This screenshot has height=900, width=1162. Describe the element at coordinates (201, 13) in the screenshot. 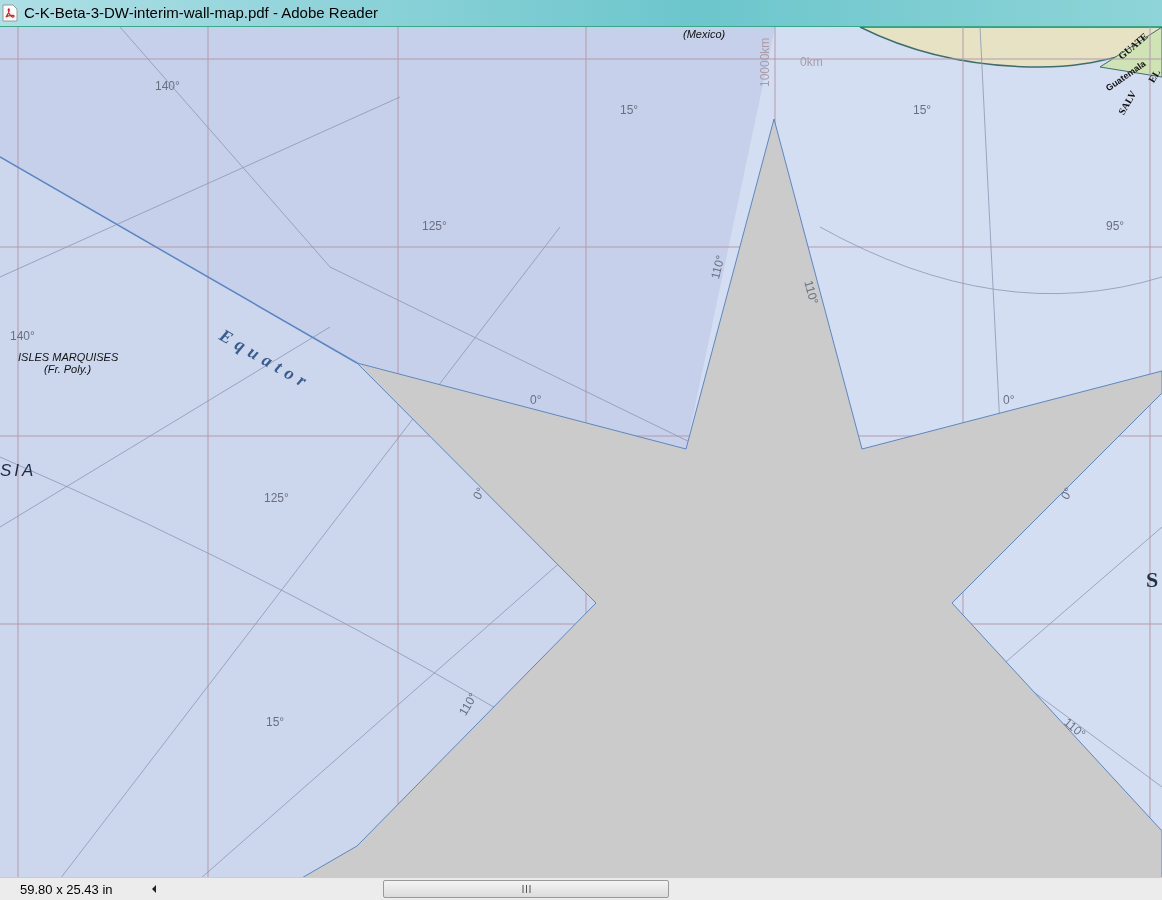

I see `window-title: C-K-Beta-3-DW-interim-wall-map.pdf - Adobe Reader` at that location.